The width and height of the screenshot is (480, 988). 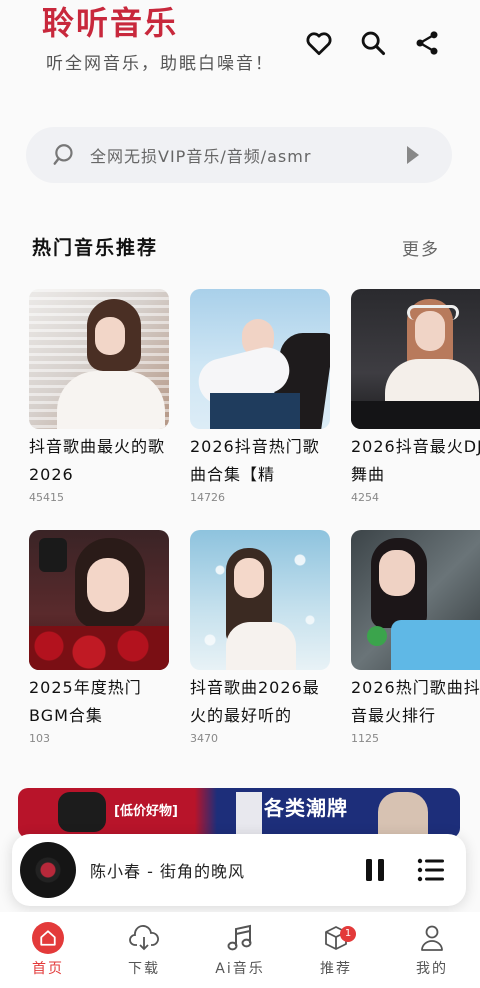 I want to click on tab-download: 下载, so click(x=144, y=950).